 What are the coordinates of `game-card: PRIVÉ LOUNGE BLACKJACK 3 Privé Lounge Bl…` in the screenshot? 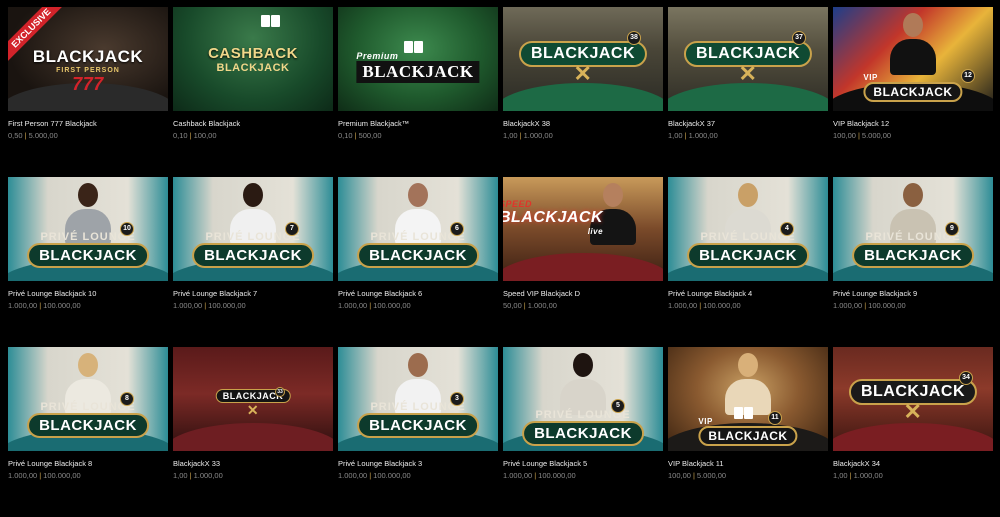 It's located at (418, 432).